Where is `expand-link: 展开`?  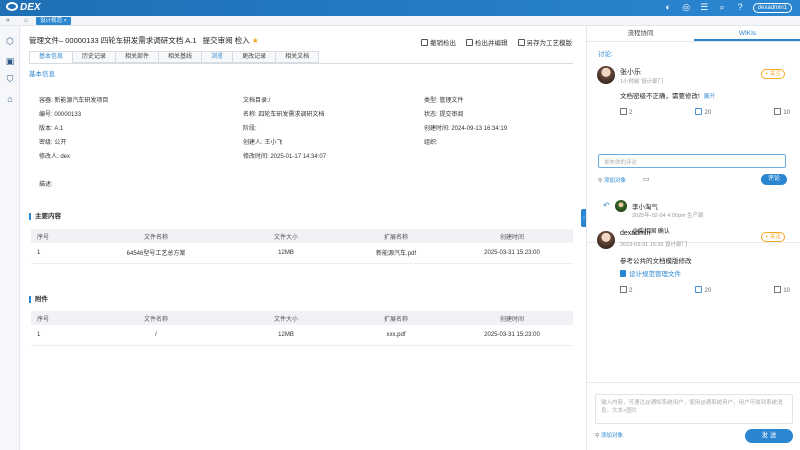 expand-link: 展开 is located at coordinates (709, 97).